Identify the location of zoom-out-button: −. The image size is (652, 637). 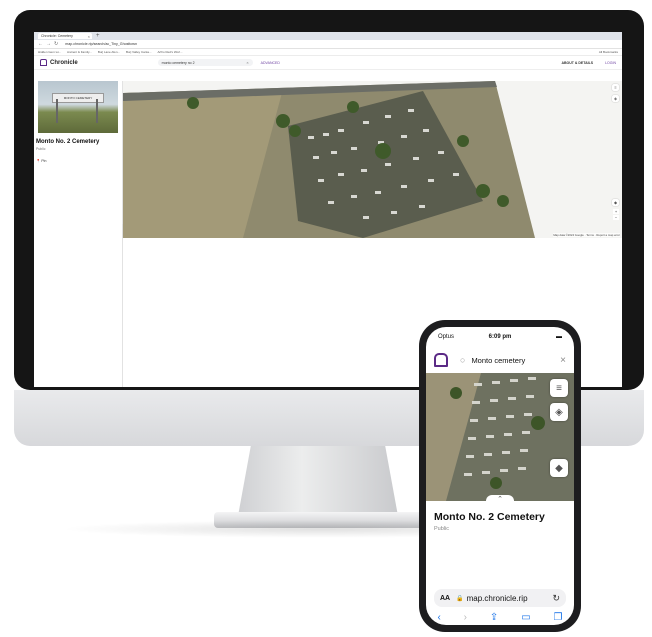
(616, 217).